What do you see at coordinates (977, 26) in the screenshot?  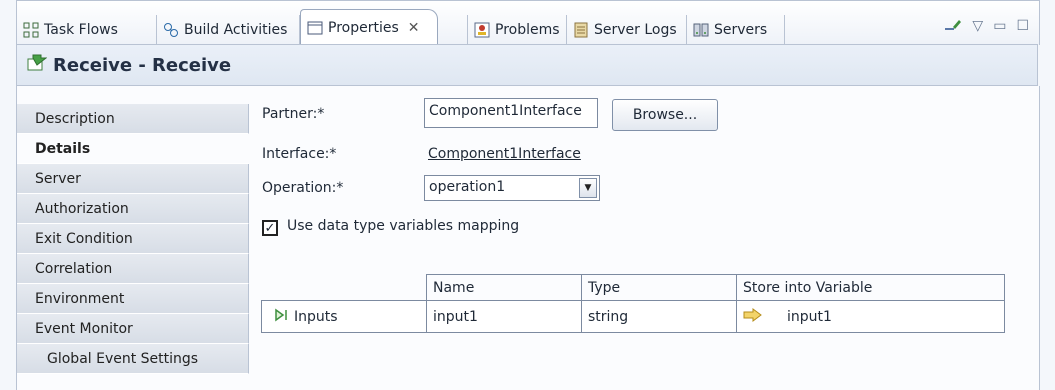 I see `view-menu-icon: ▽` at bounding box center [977, 26].